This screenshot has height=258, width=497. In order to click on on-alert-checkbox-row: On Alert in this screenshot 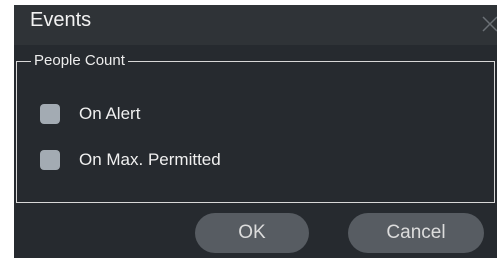, I will do `click(90, 114)`.